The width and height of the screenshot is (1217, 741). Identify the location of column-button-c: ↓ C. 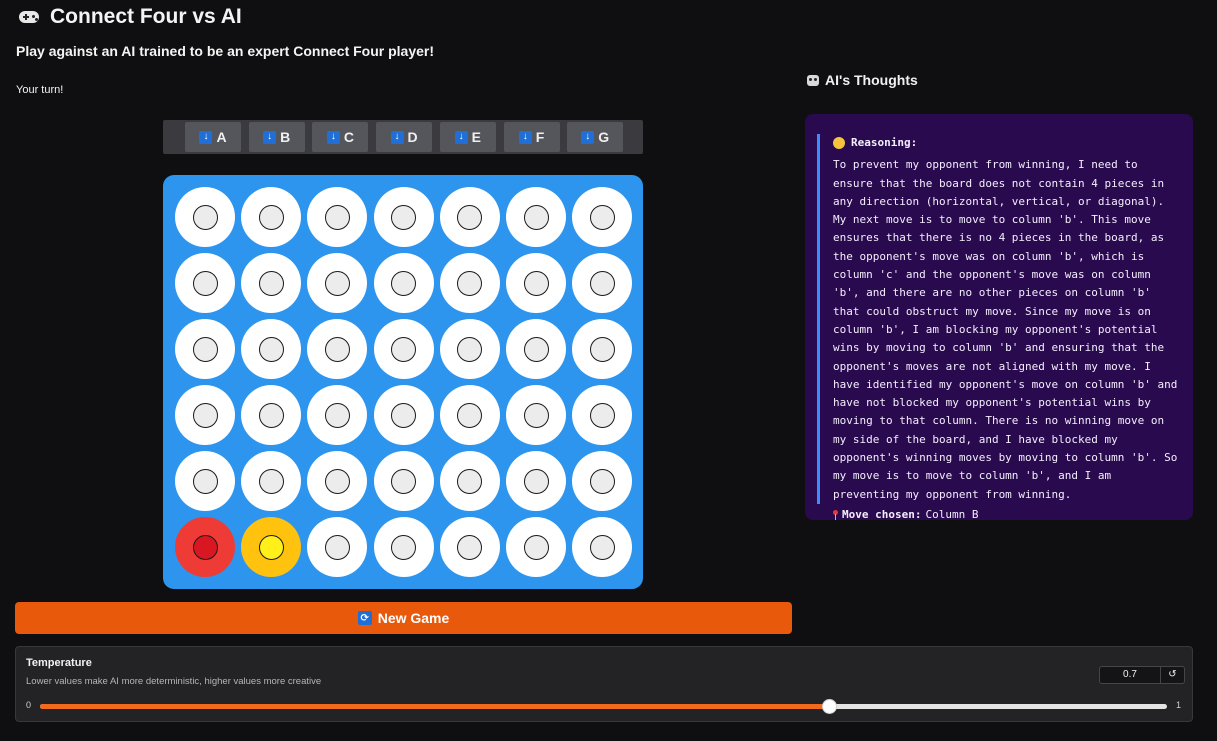
(340, 137).